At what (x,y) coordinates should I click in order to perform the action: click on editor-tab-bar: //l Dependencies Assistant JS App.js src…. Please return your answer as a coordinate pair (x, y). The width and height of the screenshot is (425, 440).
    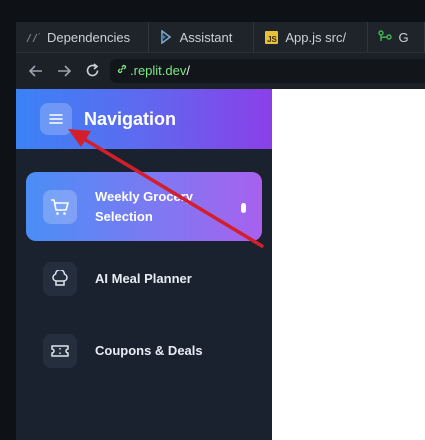
    Looking at the image, I should click on (220, 37).